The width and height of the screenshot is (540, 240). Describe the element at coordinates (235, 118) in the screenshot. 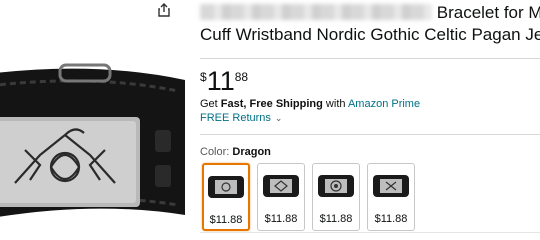

I see `returns-label: FREE Returns` at that location.